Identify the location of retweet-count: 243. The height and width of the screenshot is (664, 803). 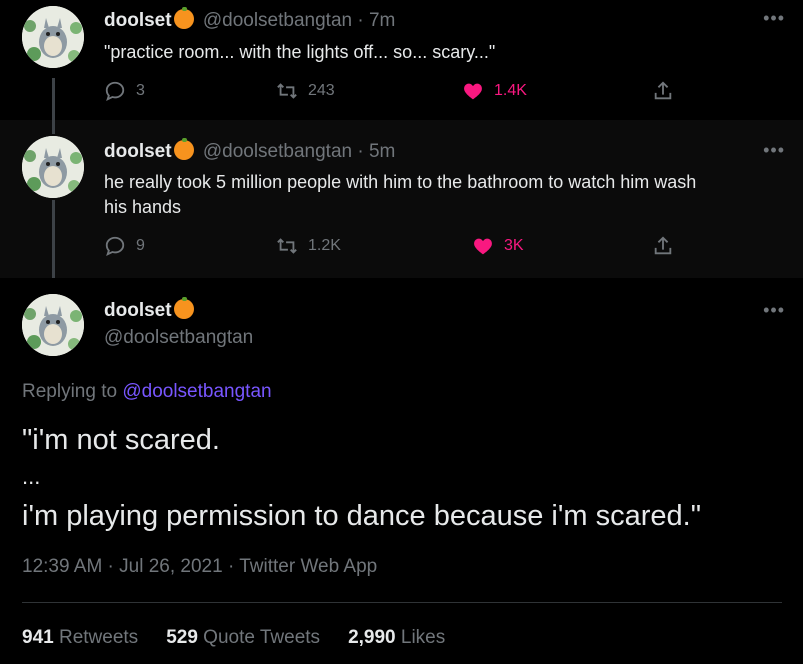
(321, 90).